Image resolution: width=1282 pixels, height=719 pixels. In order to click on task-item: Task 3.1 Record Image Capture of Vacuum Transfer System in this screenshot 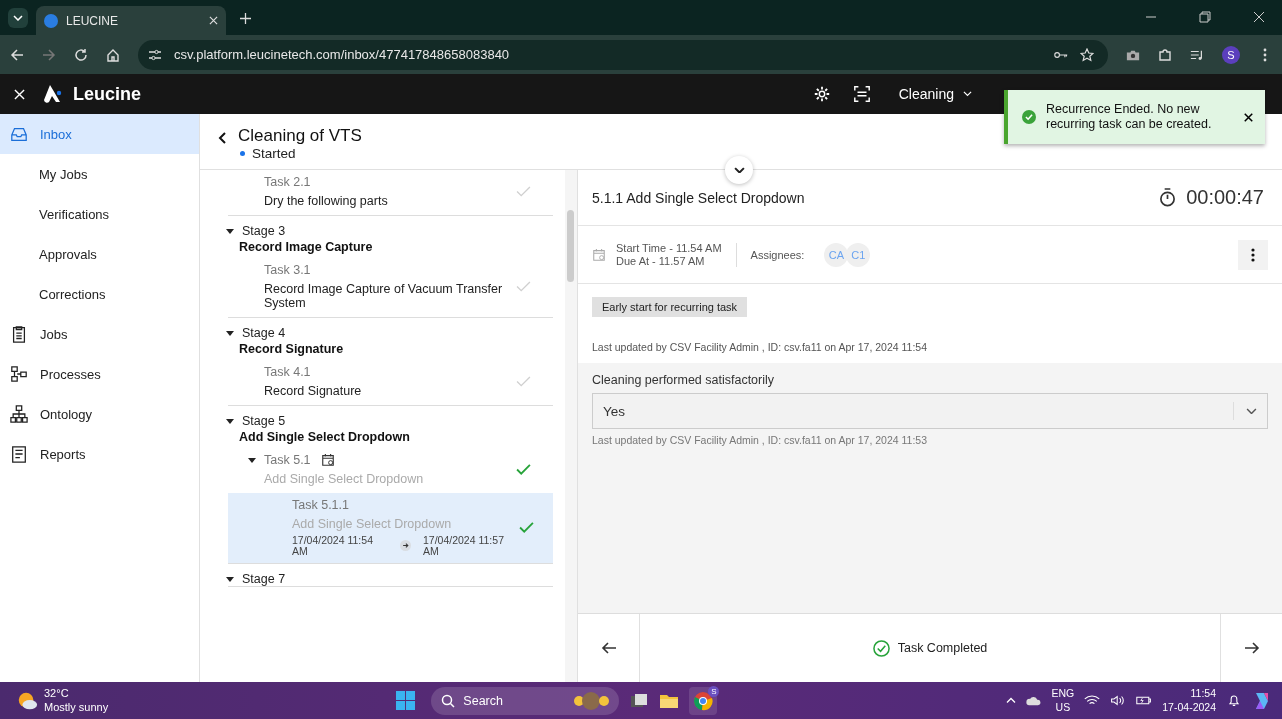, I will do `click(390, 287)`.